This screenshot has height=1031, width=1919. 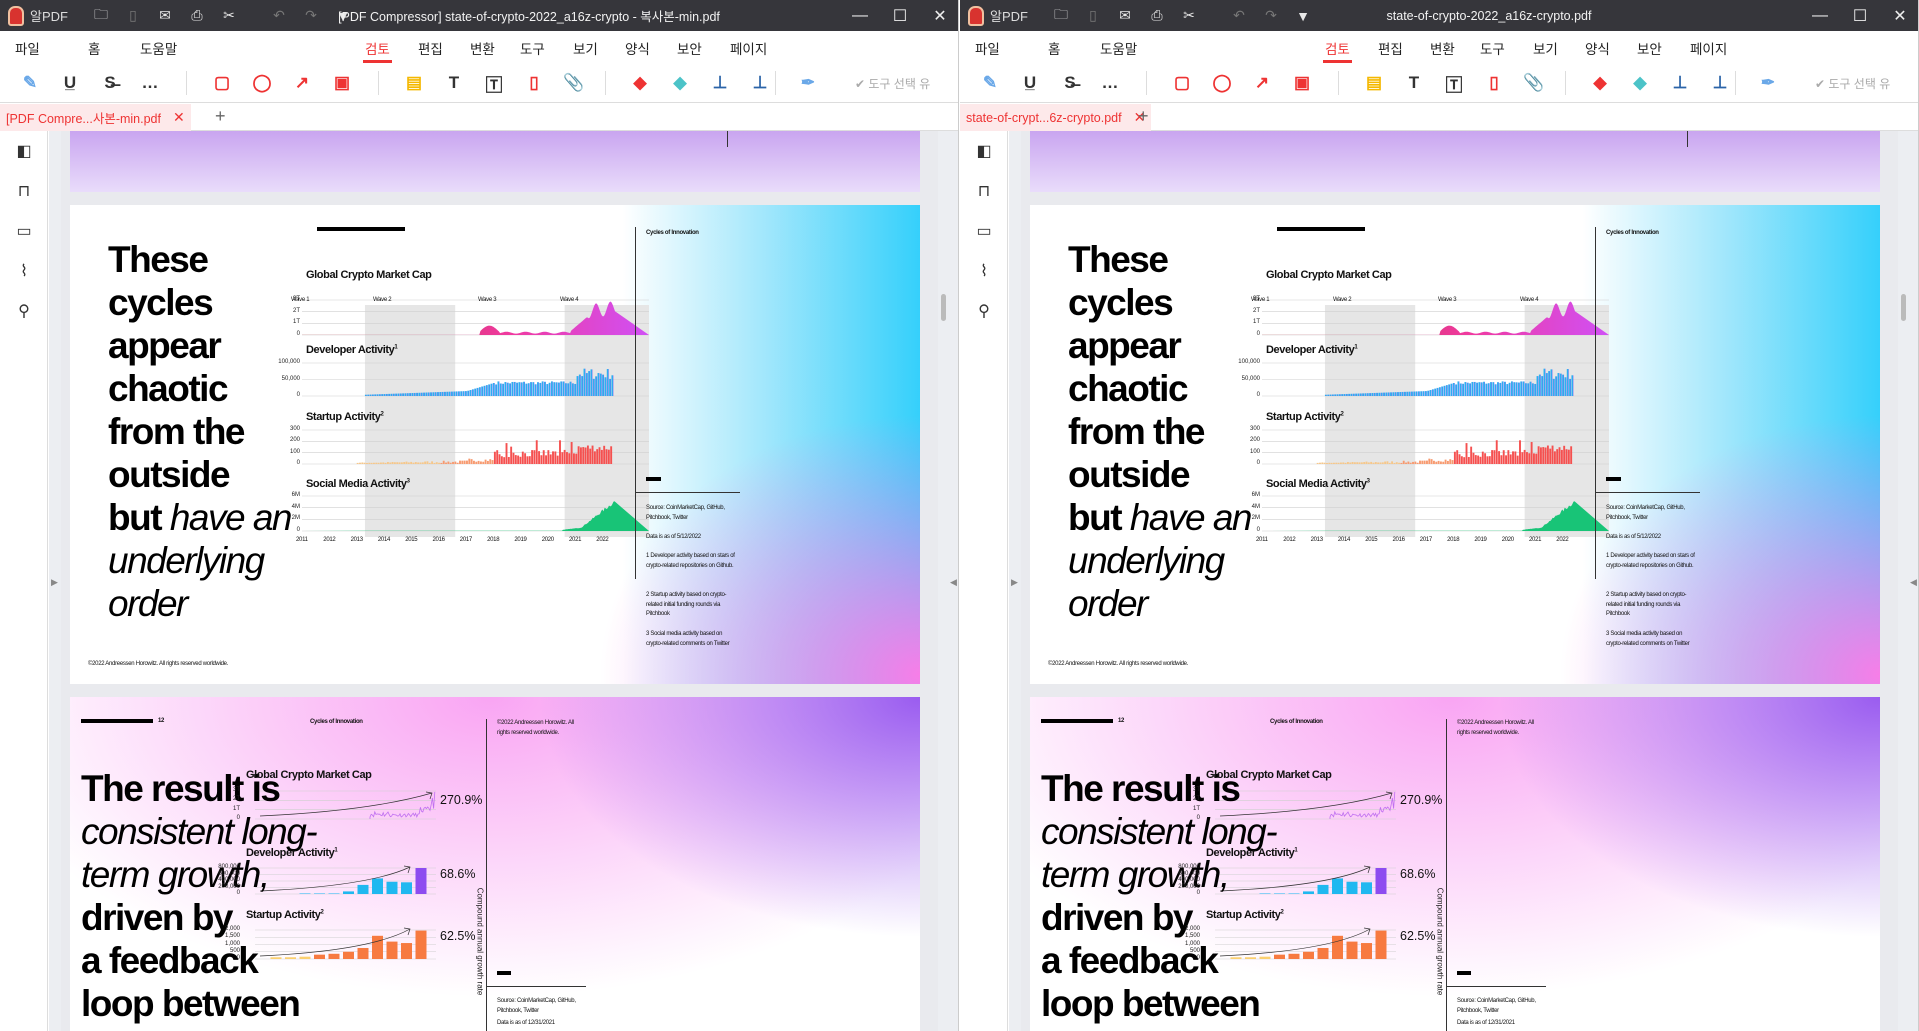 I want to click on menu-6: 도구, so click(x=532, y=48).